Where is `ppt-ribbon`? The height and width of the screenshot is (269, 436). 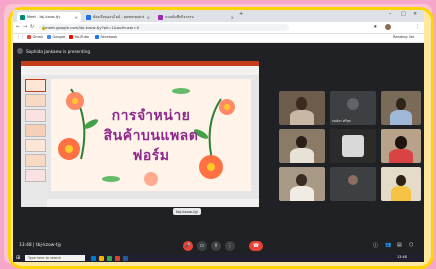 ppt-ribbon is located at coordinates (140, 68).